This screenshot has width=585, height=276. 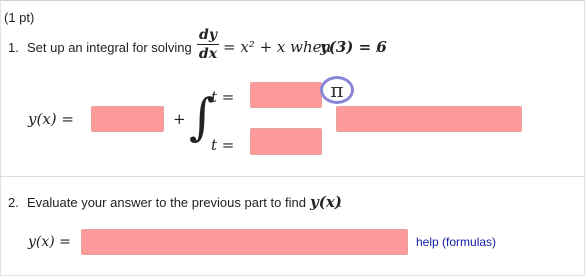 What do you see at coordinates (223, 145) in the screenshot?
I see `lower-limit-label: t =` at bounding box center [223, 145].